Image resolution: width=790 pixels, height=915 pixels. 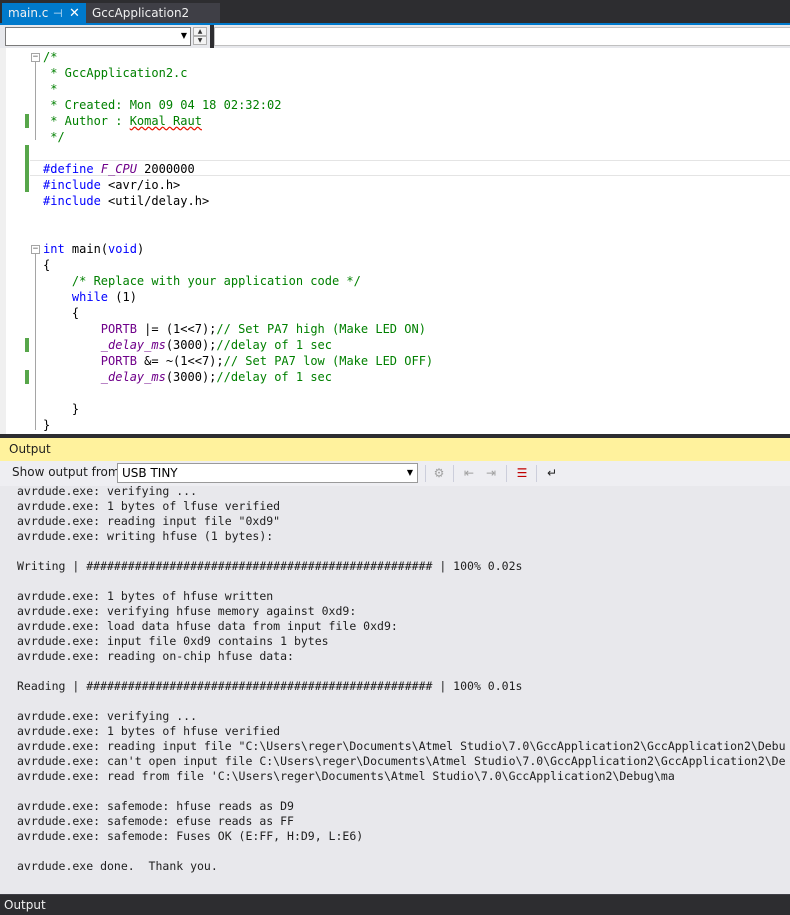 I want to click on find-message-icon: ⚙, so click(x=439, y=473).